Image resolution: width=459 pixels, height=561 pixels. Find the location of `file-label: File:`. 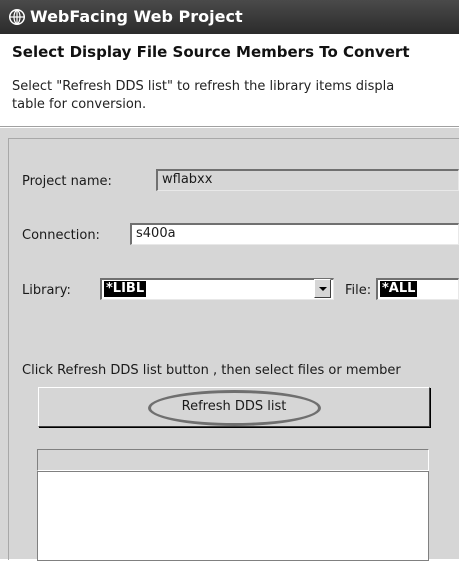

file-label: File: is located at coordinates (358, 290).